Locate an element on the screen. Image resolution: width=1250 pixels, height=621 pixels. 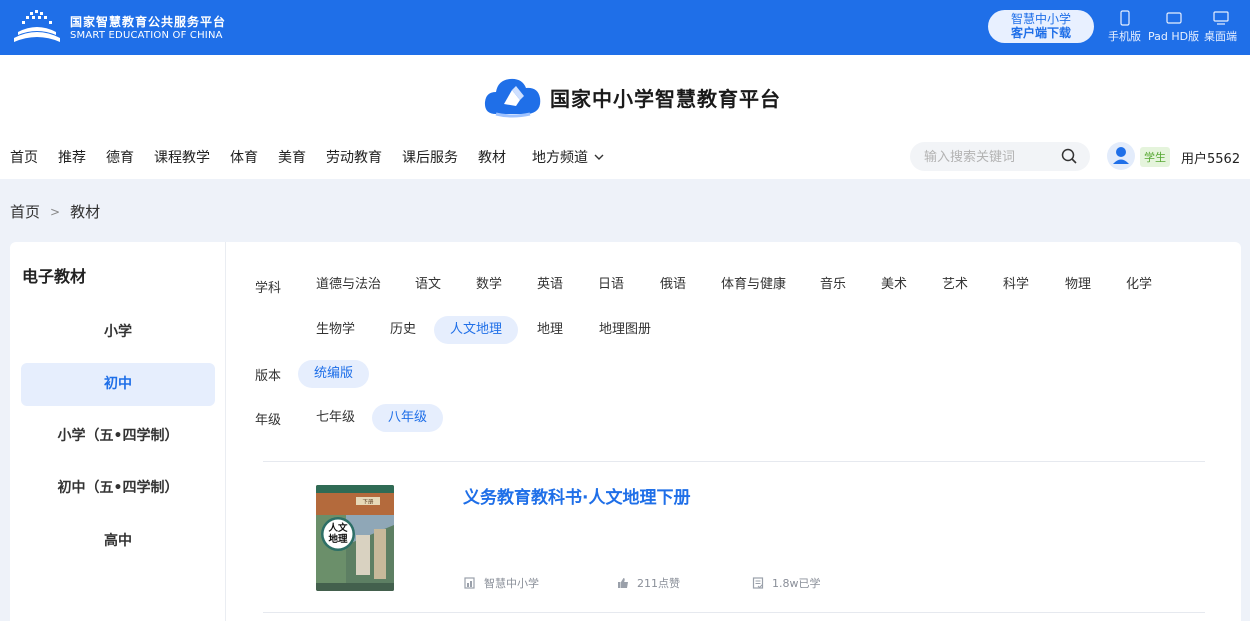
stage-sidebar: 电子教材 小学 初中 小学（五•四学制） 初中（五•四学制） 高中 is located at coordinates (118, 431).